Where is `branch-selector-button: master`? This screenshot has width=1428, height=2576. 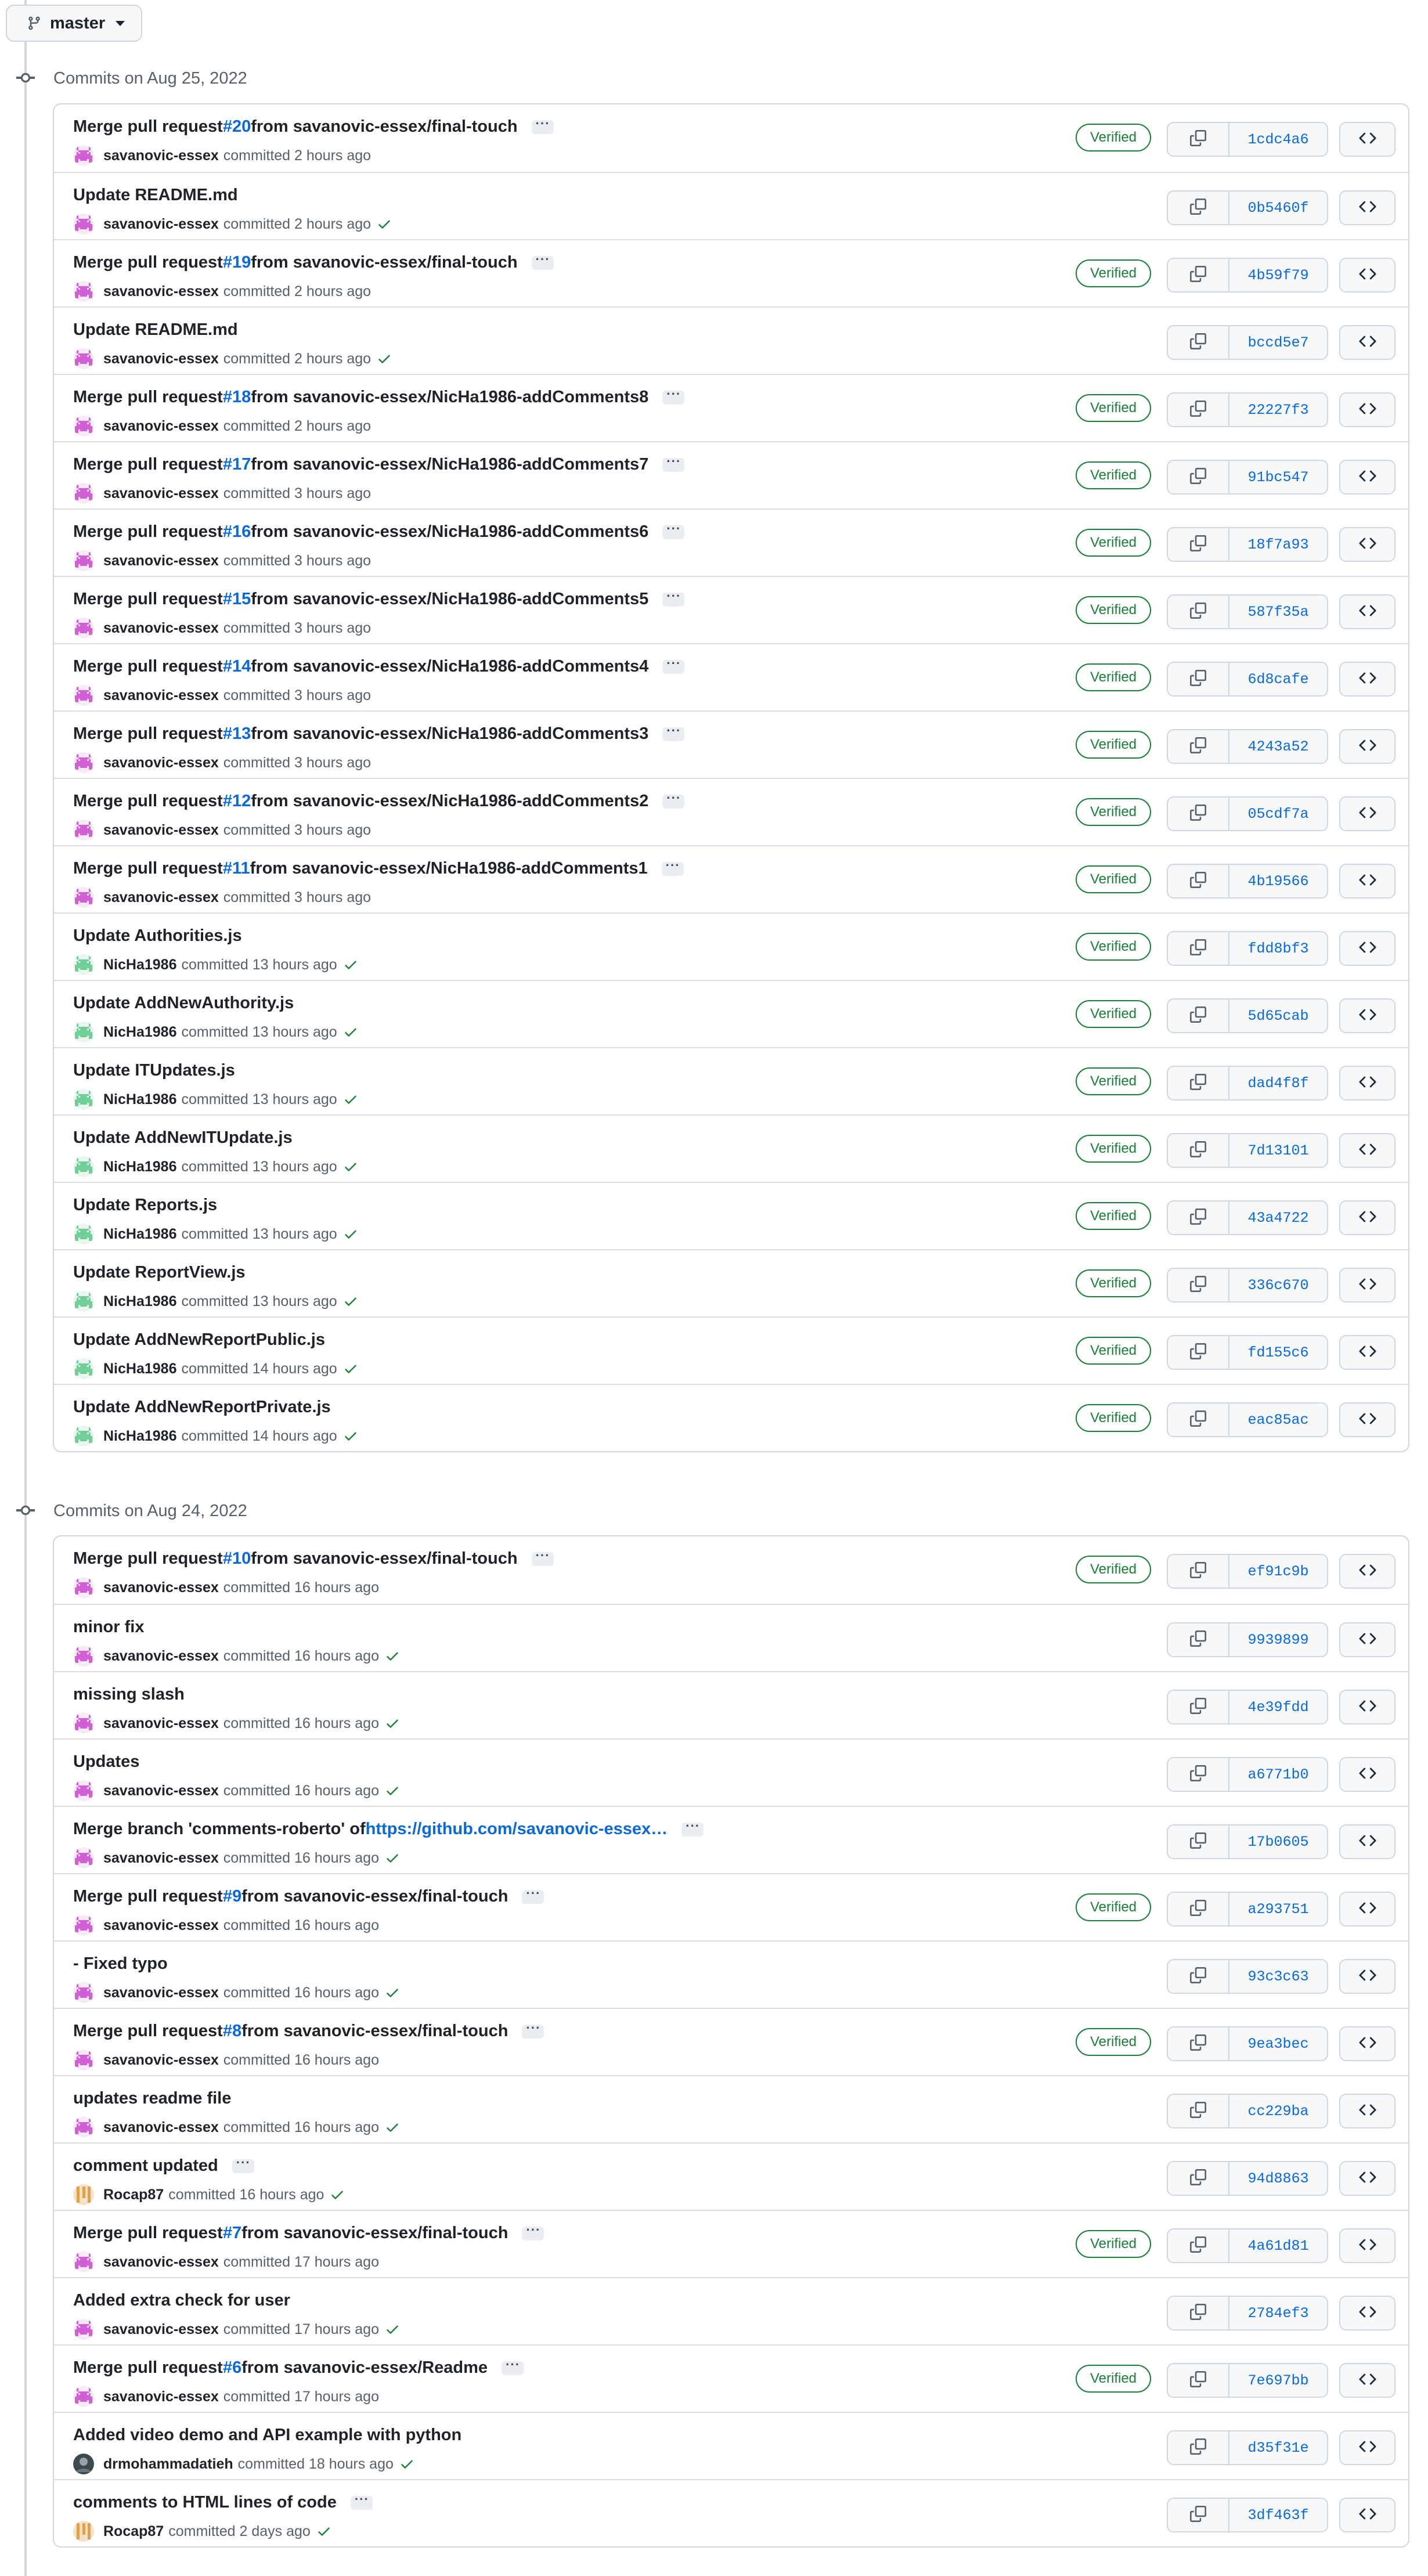 branch-selector-button: master is located at coordinates (74, 23).